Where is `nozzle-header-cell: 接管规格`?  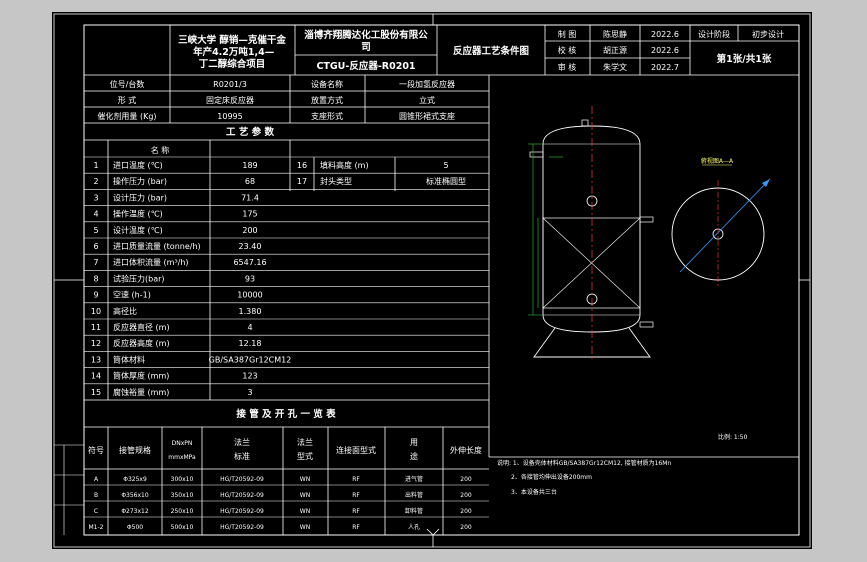
nozzle-header-cell: 接管规格 is located at coordinates (135, 450).